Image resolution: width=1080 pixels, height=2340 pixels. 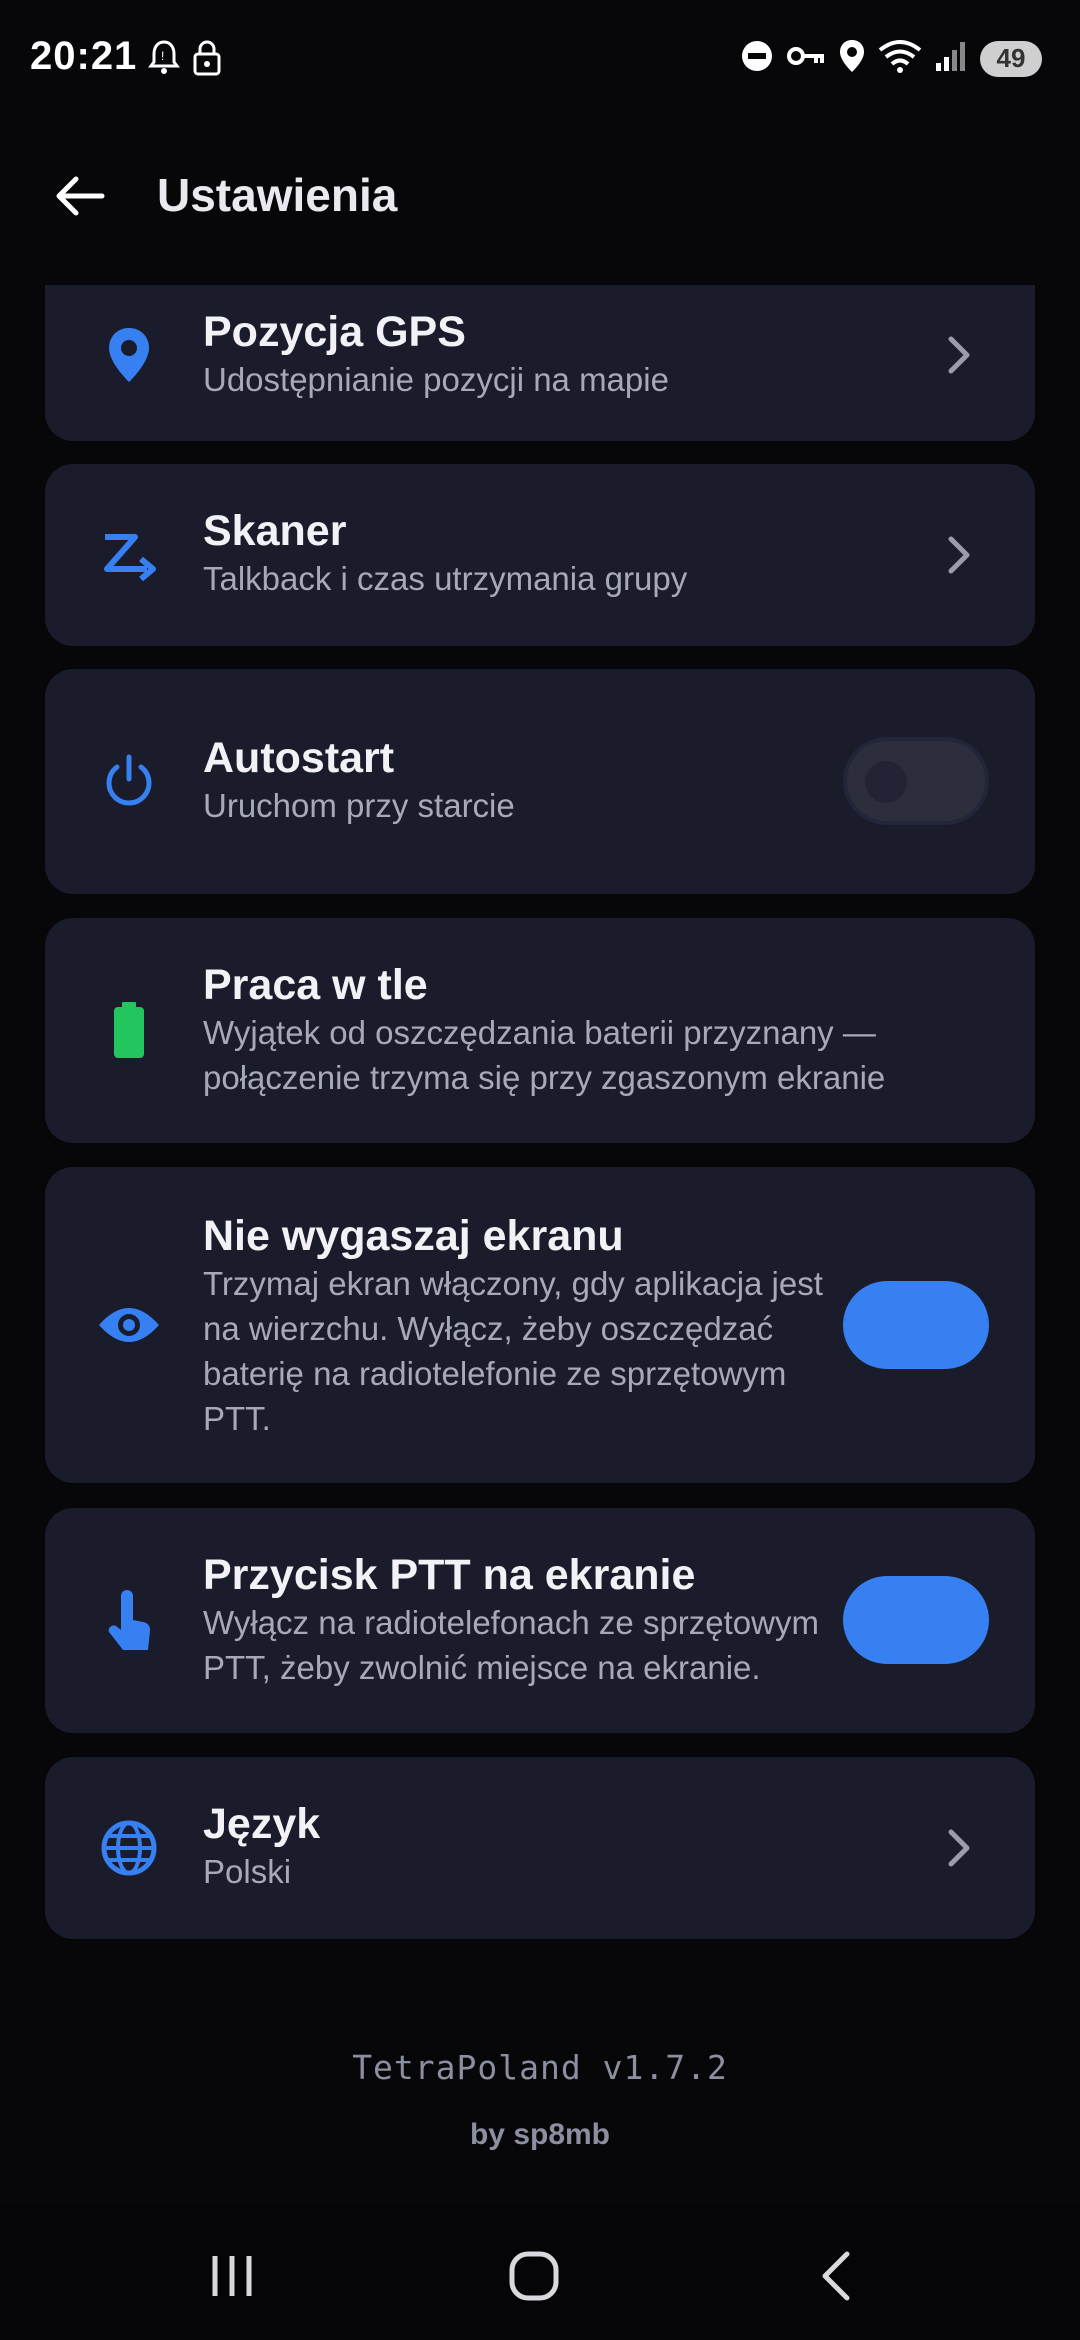 I want to click on battery-icon, so click(x=129, y=1030).